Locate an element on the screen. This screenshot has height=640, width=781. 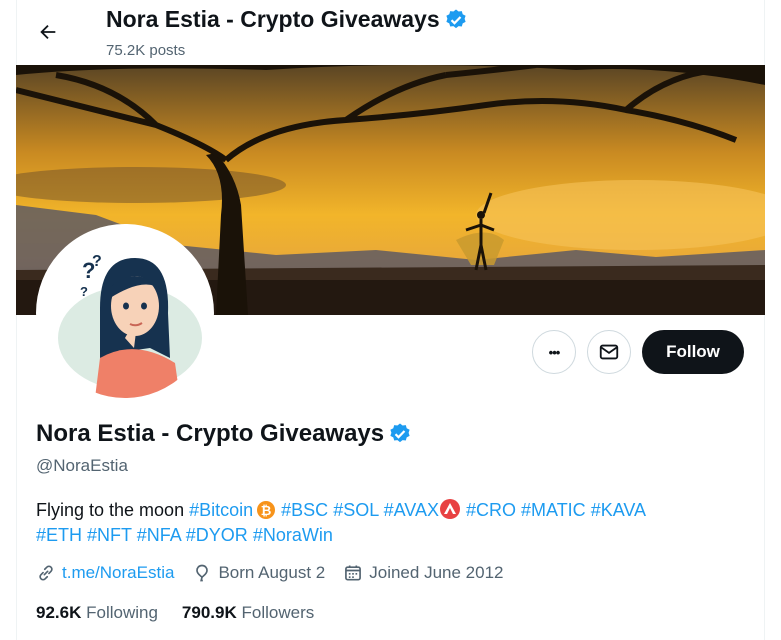
following-label: Following is located at coordinates (122, 612).